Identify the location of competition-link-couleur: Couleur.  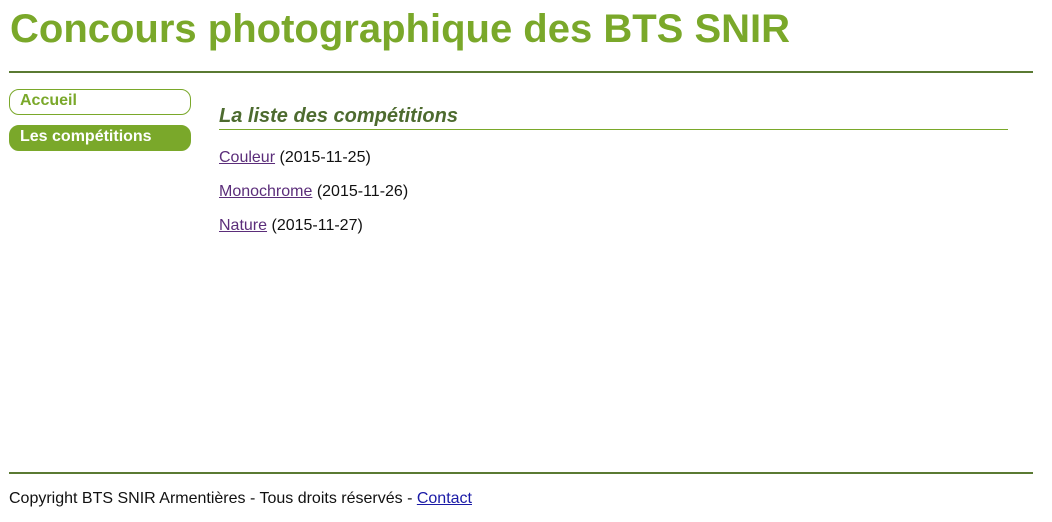
(247, 157).